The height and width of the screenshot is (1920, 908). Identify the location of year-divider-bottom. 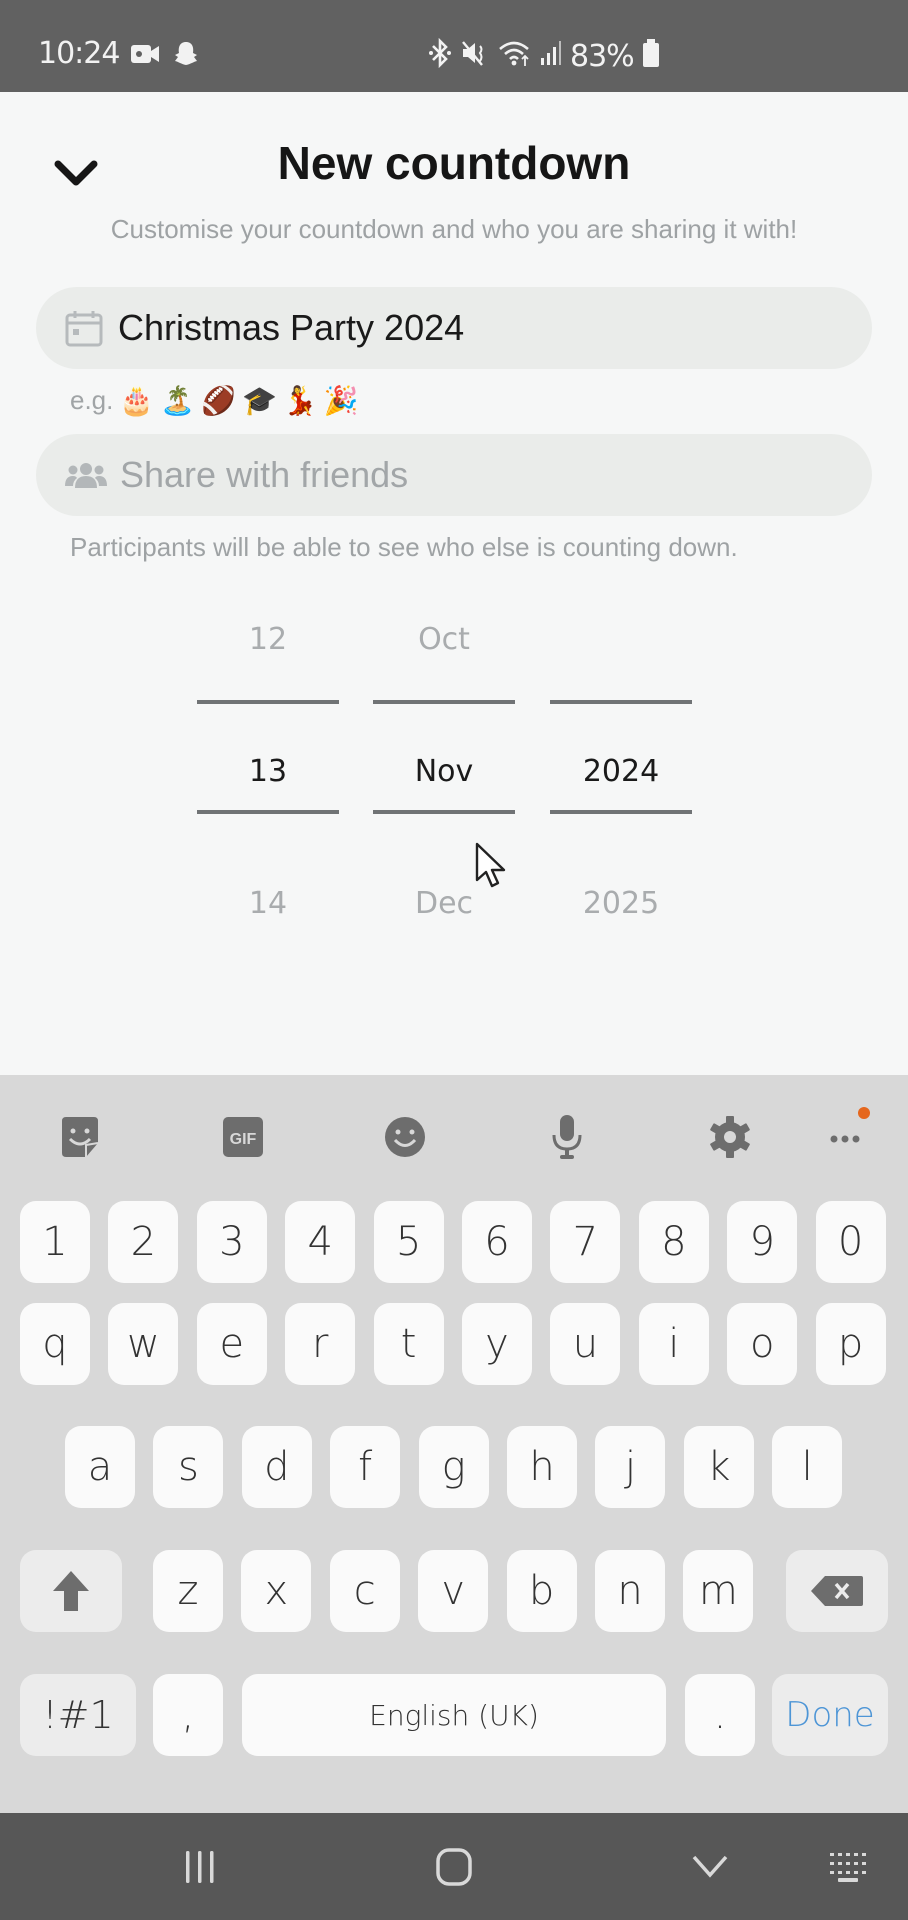
(621, 812).